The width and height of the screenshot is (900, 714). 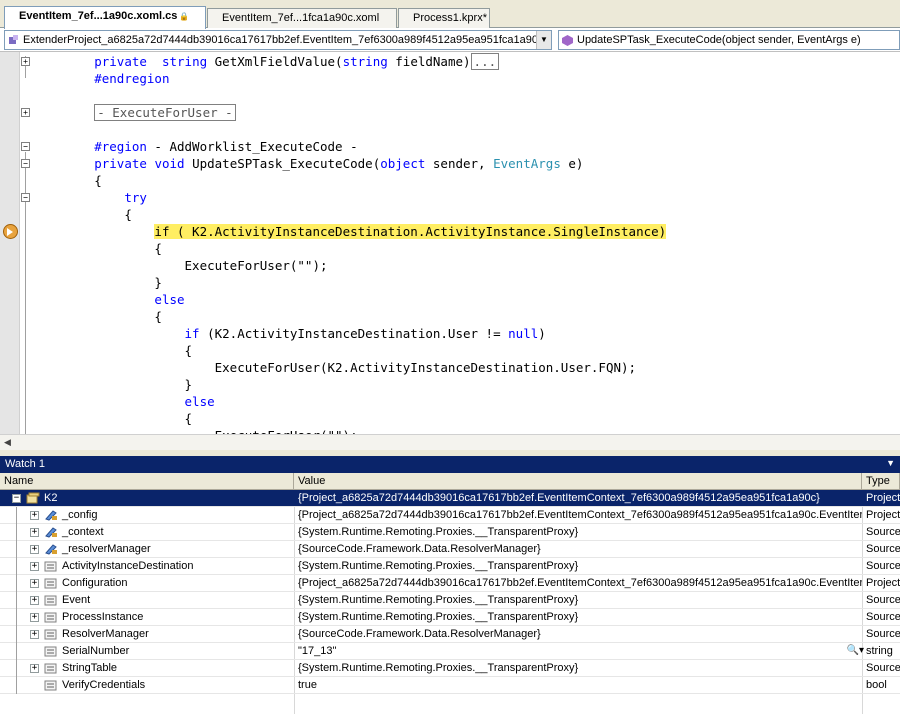 I want to click on watch-name-cell: _resolverManager, so click(x=106, y=549).